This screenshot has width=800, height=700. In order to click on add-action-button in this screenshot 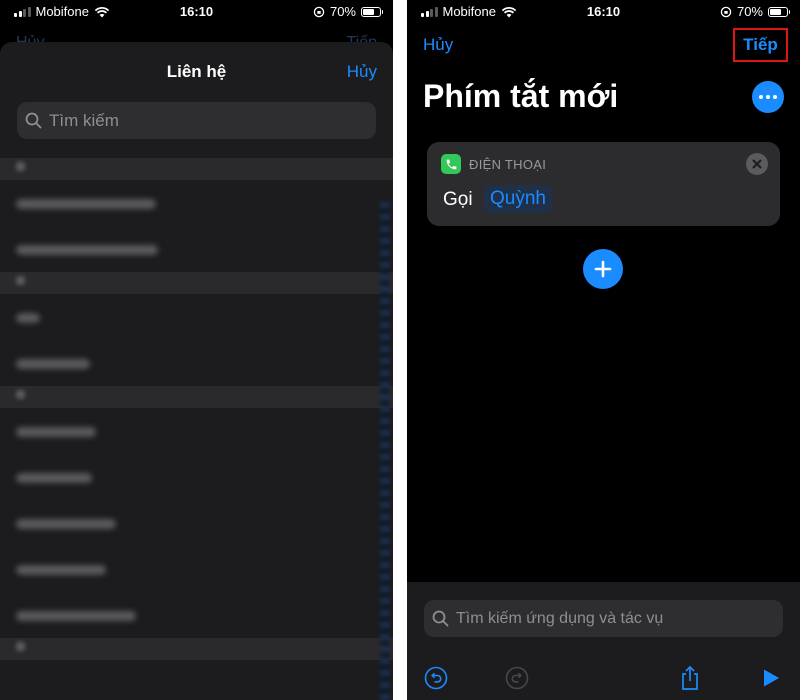, I will do `click(603, 269)`.